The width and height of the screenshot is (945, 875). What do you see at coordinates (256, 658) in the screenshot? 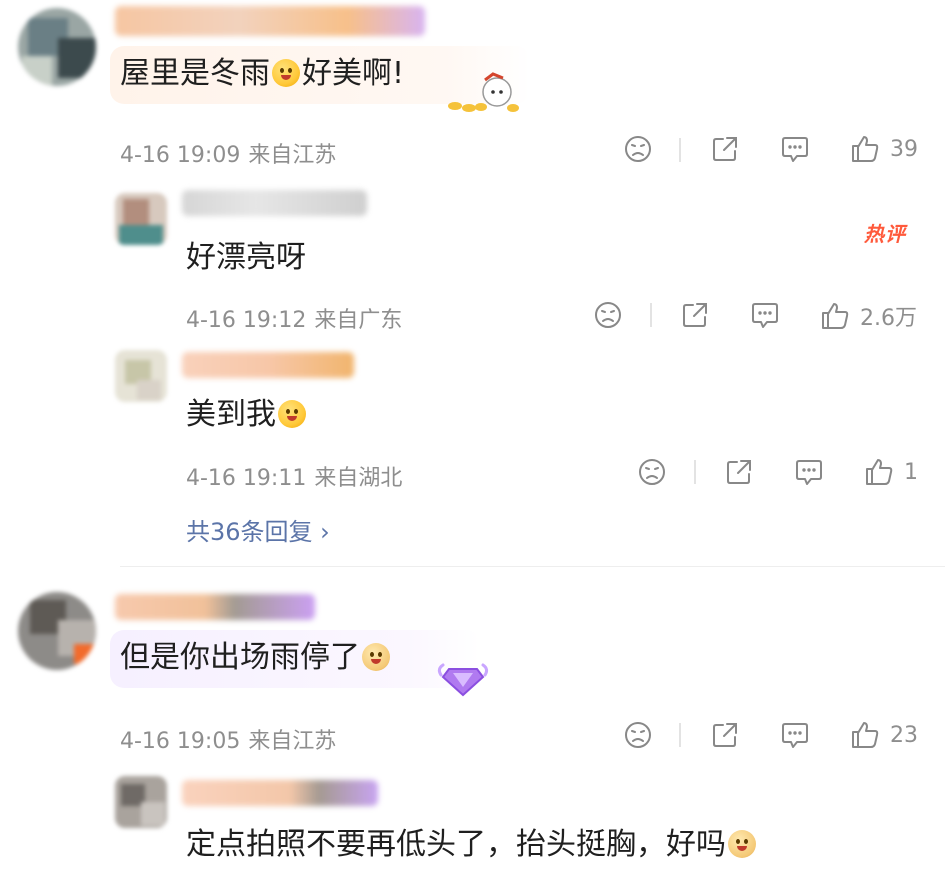
I see `comment-text: 但是你出场雨停了` at bounding box center [256, 658].